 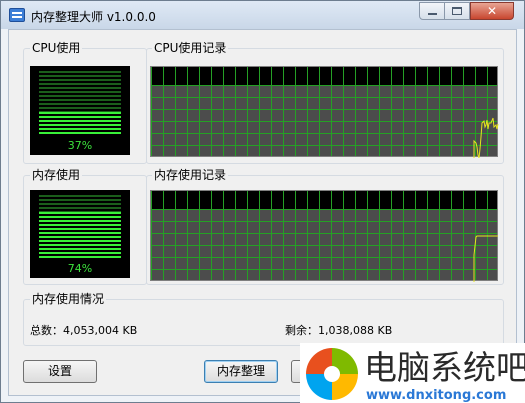 What do you see at coordinates (432, 14) in the screenshot?
I see `minimize-icon` at bounding box center [432, 14].